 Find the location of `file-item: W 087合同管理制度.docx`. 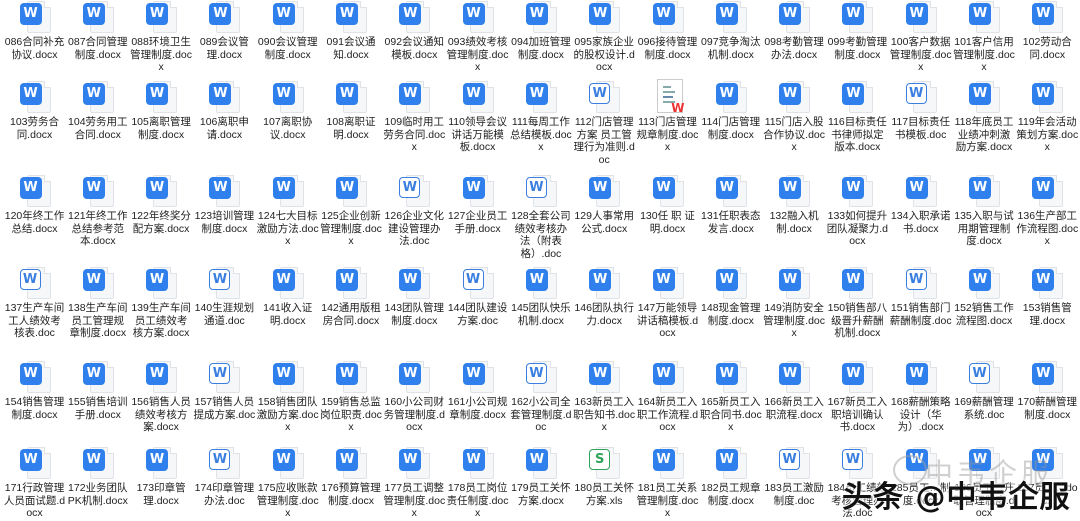

file-item: W 087合同管理制度.docx is located at coordinates (97, 30).